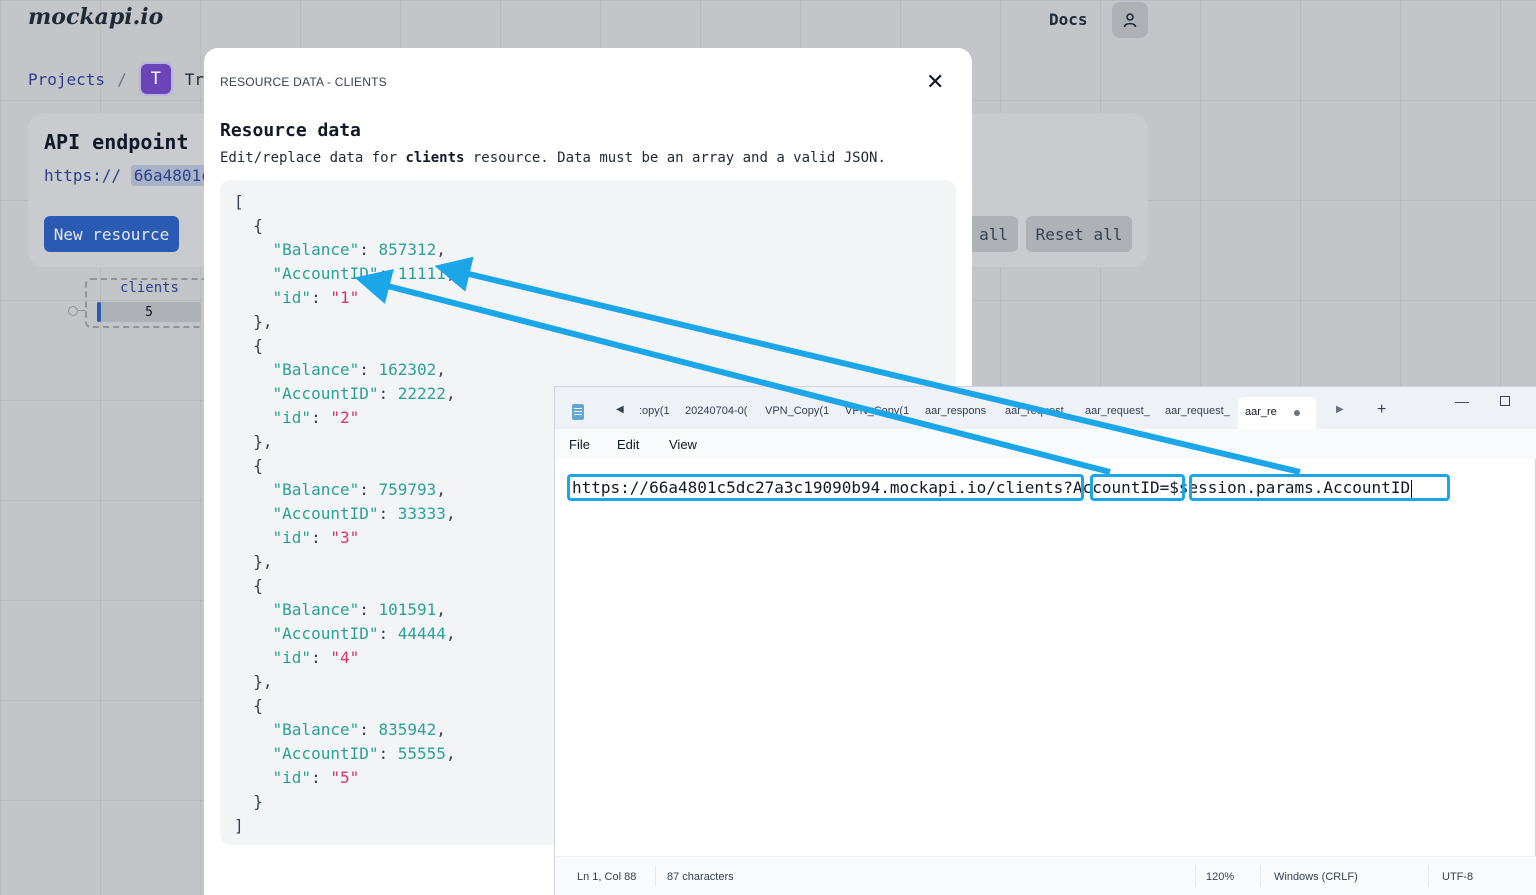  What do you see at coordinates (116, 79) in the screenshot?
I see `breadcrumb: Projects / T Tr` at bounding box center [116, 79].